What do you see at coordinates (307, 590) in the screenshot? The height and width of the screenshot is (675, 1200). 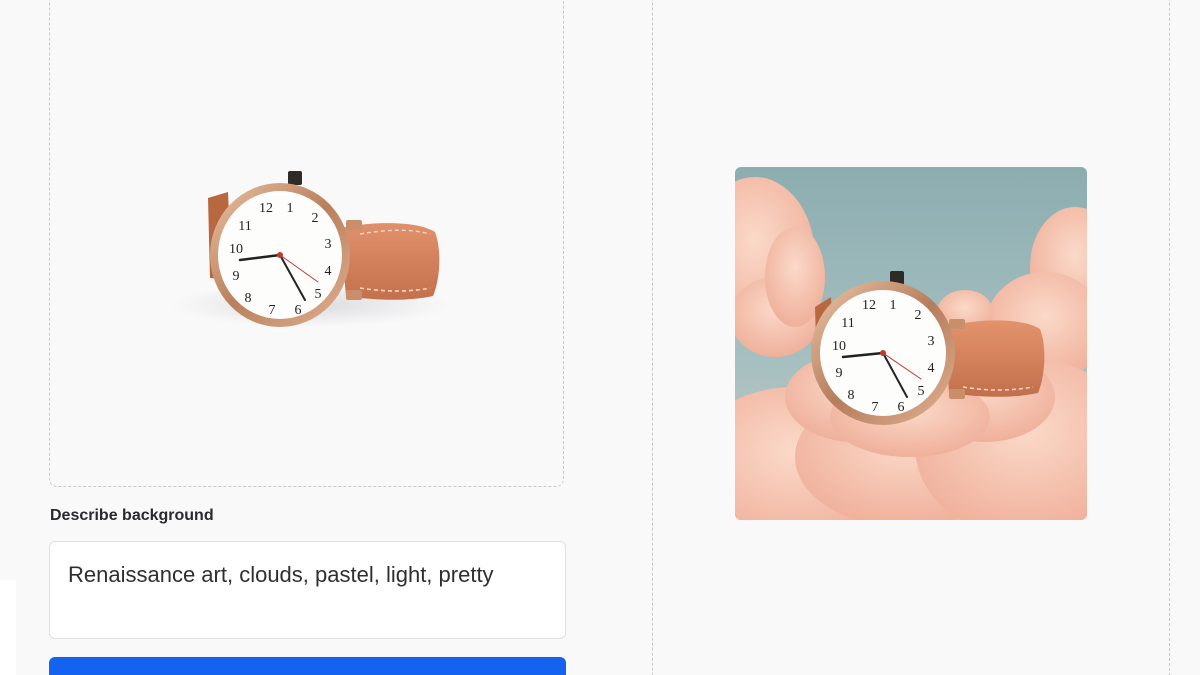 I see `background-prompt-input` at bounding box center [307, 590].